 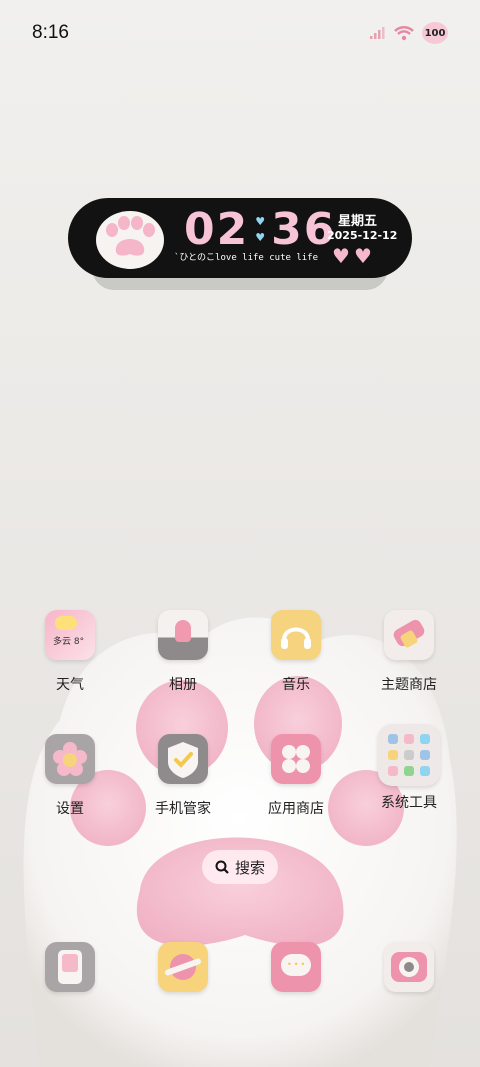 What do you see at coordinates (70, 635) in the screenshot?
I see `weather-icon: 多云 8°` at bounding box center [70, 635].